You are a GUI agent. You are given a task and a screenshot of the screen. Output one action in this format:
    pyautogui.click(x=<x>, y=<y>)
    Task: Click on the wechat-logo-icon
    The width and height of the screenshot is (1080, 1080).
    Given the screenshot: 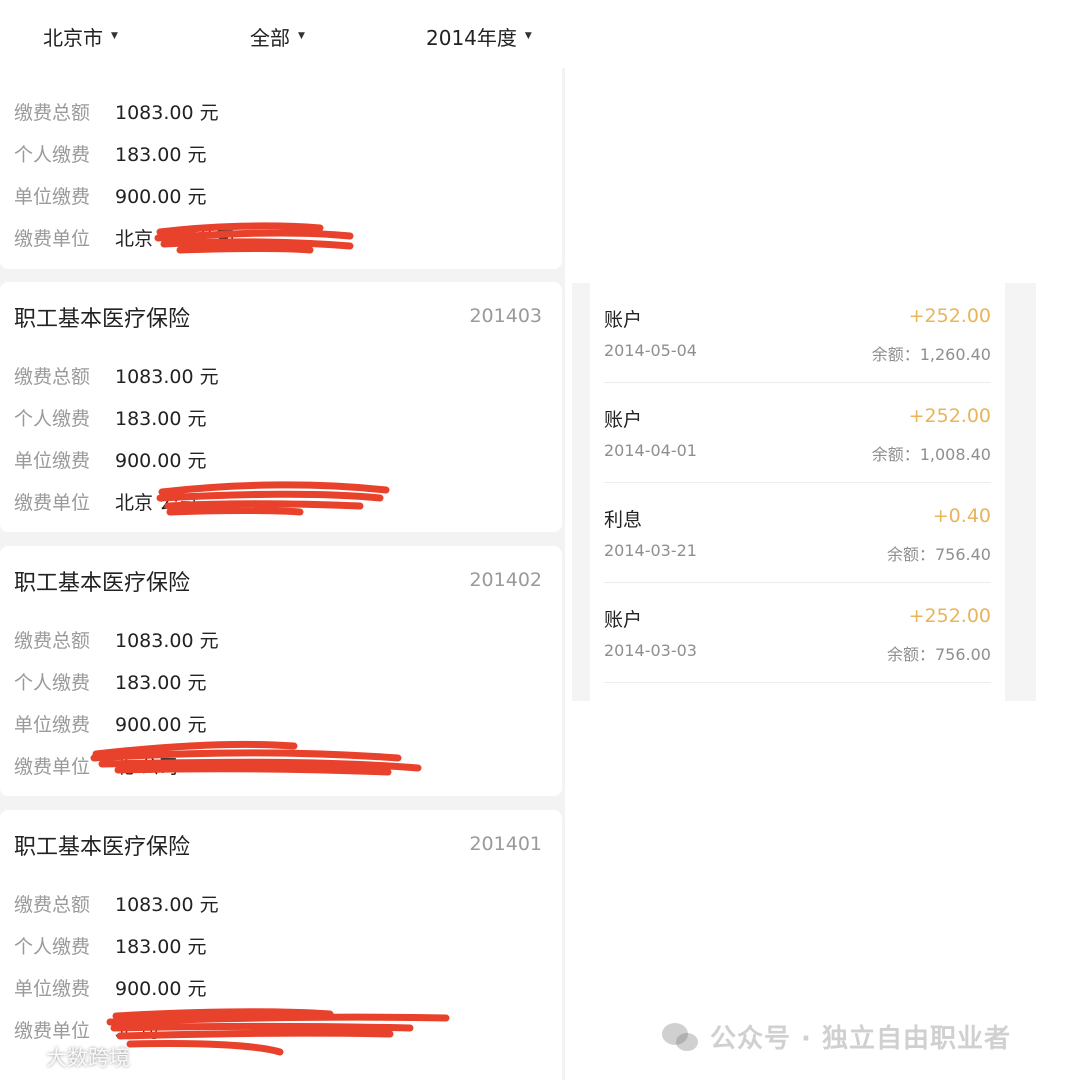 What is the action you would take?
    pyautogui.click(x=680, y=1036)
    